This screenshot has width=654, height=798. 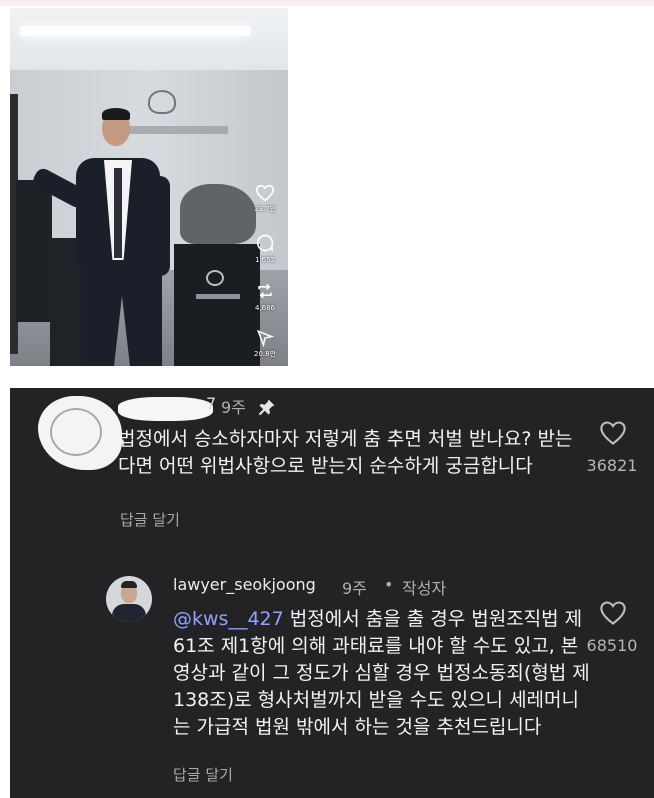 What do you see at coordinates (149, 39) in the screenshot?
I see `video-ceiling` at bounding box center [149, 39].